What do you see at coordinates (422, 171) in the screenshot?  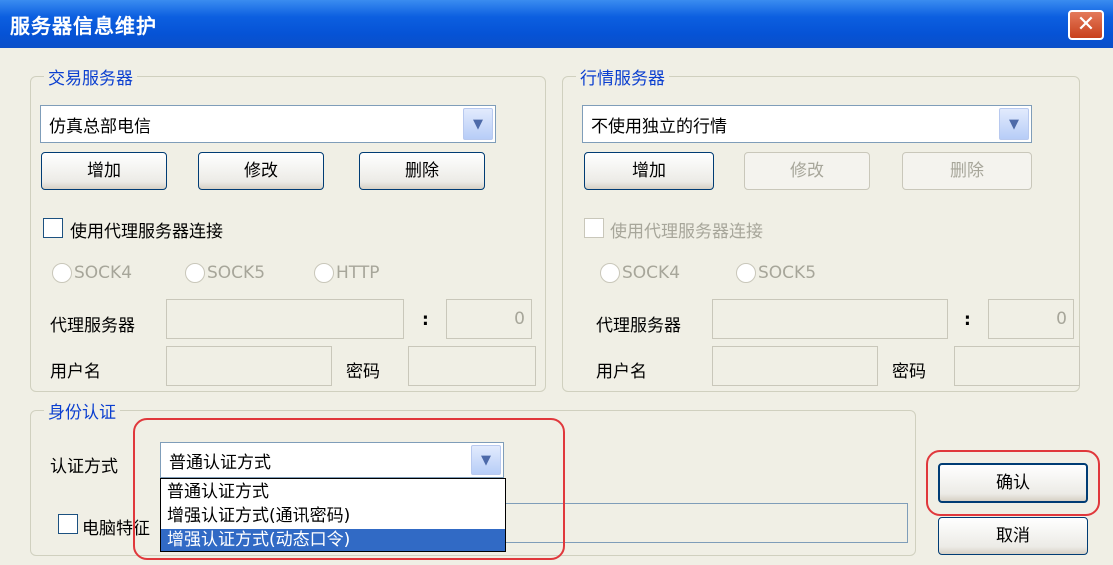 I see `trade-delete-button: 删除` at bounding box center [422, 171].